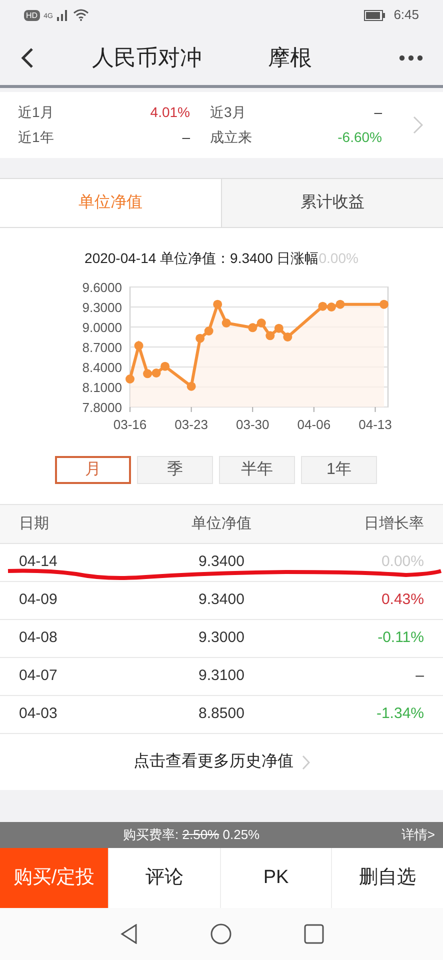 This screenshot has width=443, height=960. Describe the element at coordinates (400, 714) in the screenshot. I see `table-cell-text: -1.34%` at that location.